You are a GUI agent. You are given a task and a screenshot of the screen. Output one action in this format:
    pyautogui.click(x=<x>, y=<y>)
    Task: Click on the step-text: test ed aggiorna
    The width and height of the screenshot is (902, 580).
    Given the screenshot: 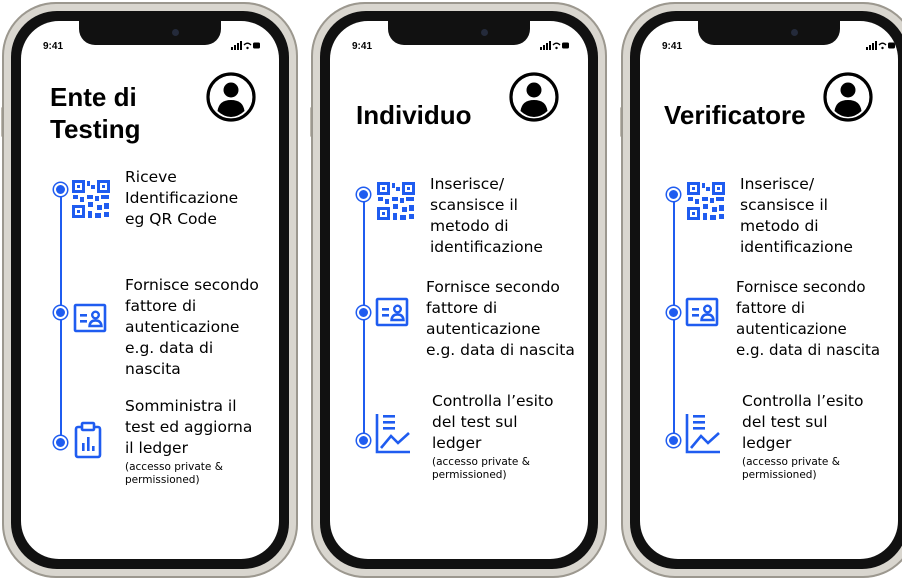 What is the action you would take?
    pyautogui.click(x=189, y=427)
    